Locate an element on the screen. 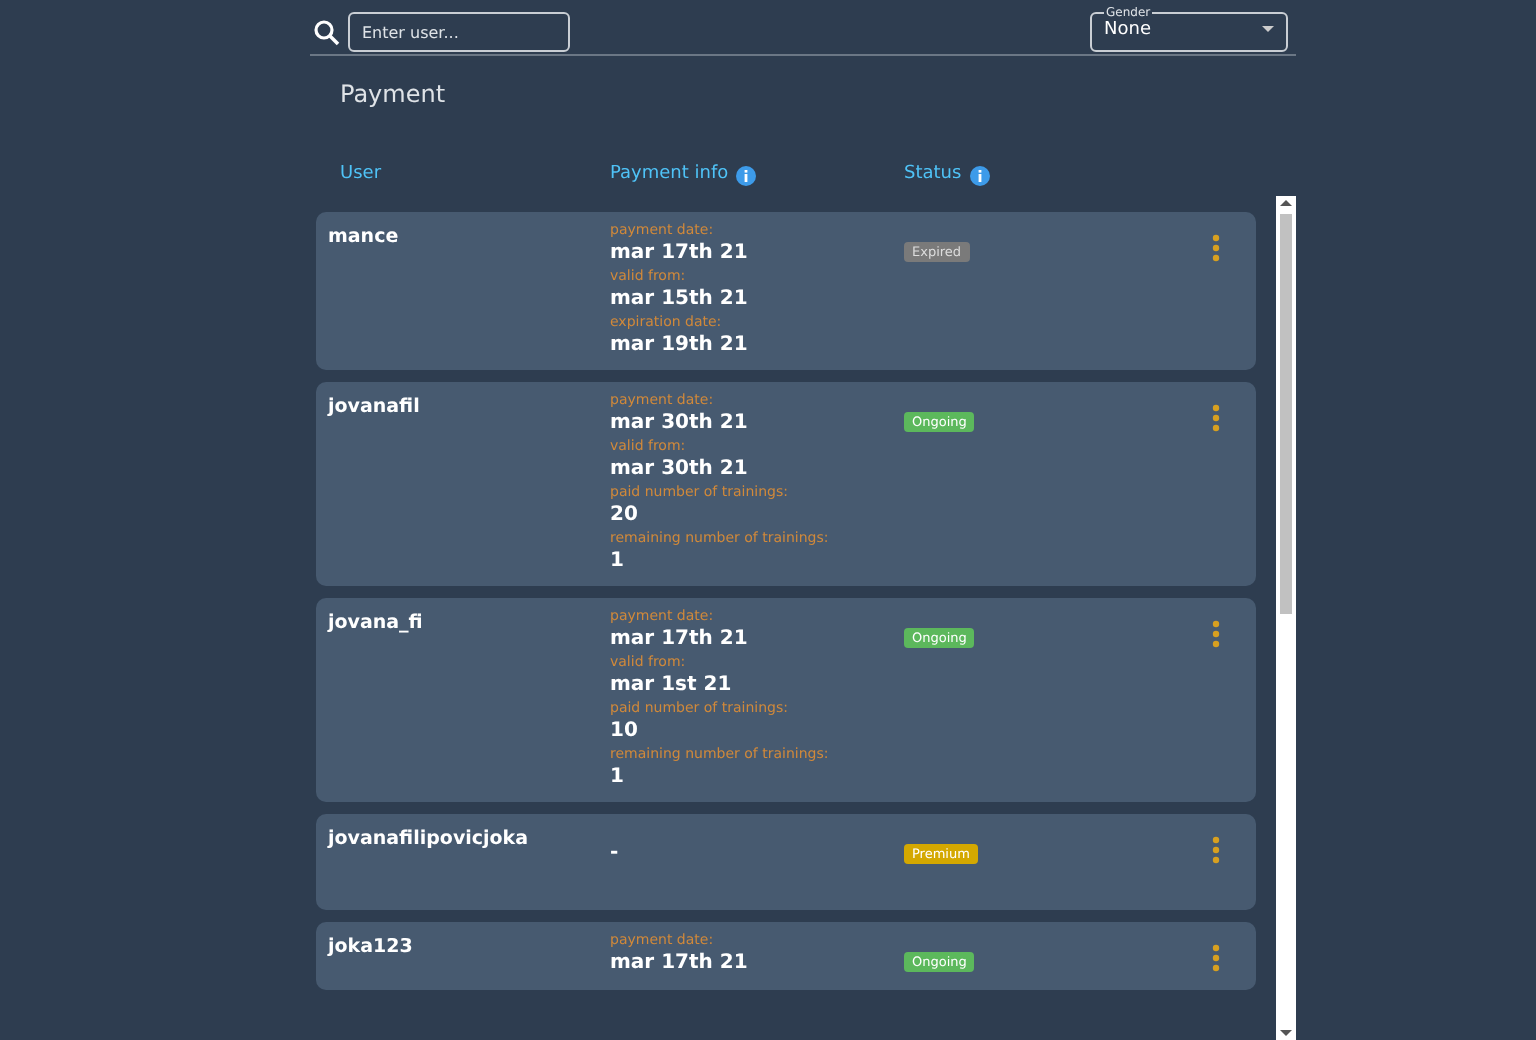 The image size is (1536, 1040). search-icon is located at coordinates (327, 32).